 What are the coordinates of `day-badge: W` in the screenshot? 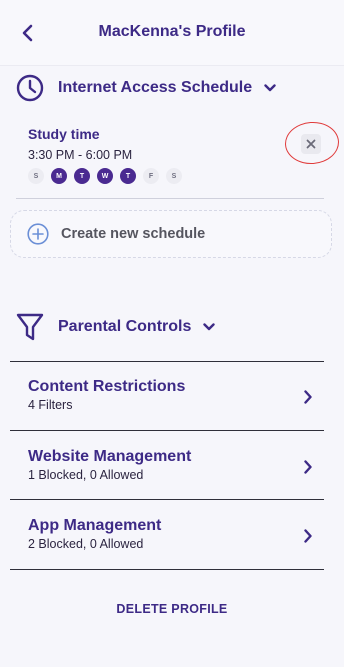 It's located at (105, 176).